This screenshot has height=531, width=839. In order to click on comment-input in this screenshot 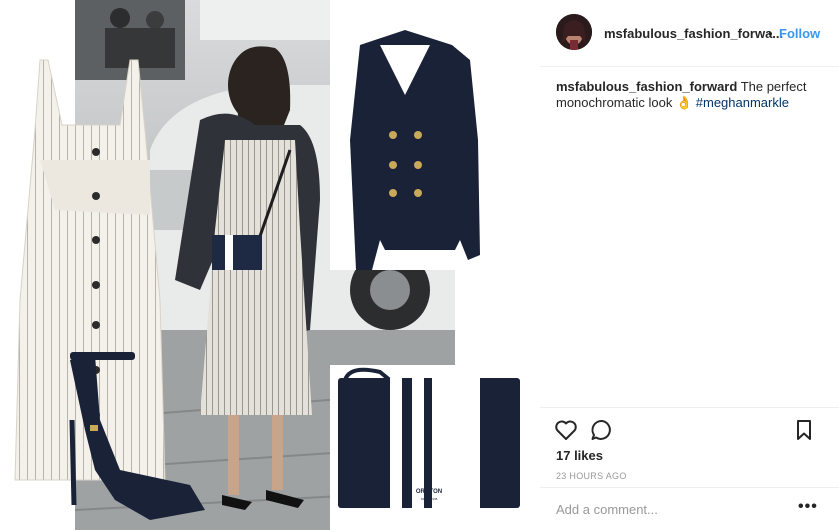, I will do `click(671, 509)`.